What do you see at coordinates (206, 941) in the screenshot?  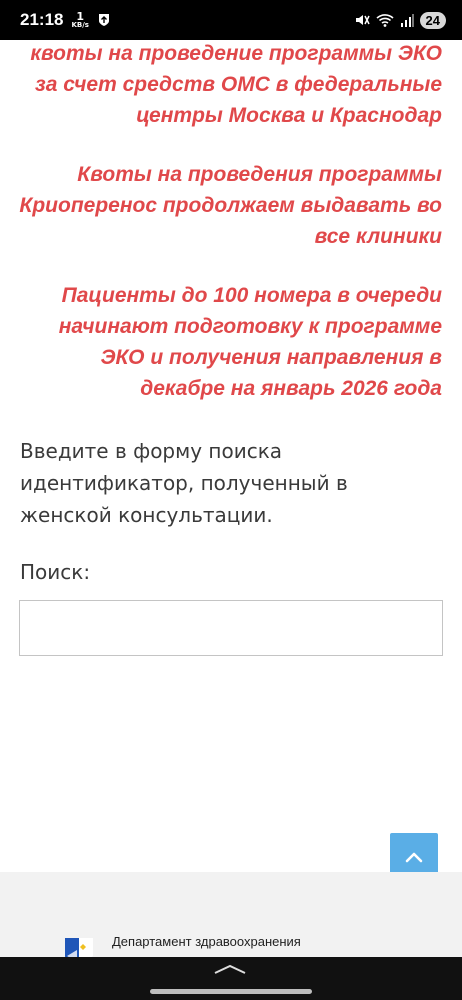 I see `footer-org-text: Департамент здравоохранения` at bounding box center [206, 941].